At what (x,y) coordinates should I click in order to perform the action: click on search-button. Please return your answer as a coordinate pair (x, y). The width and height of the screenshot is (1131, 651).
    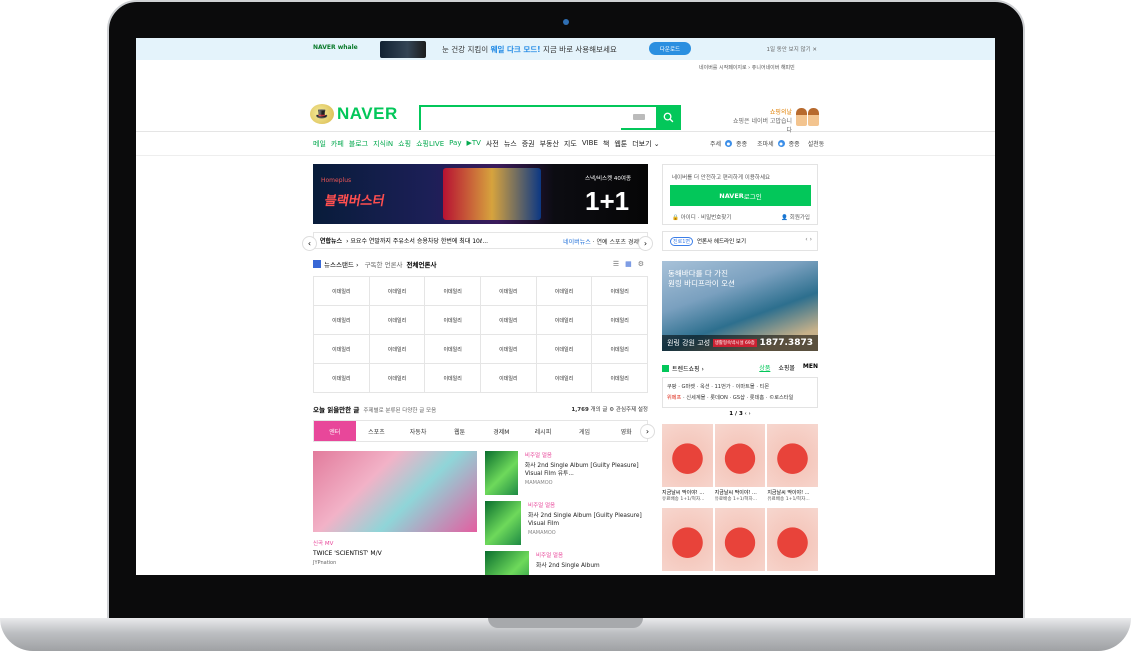
    Looking at the image, I should click on (668, 117).